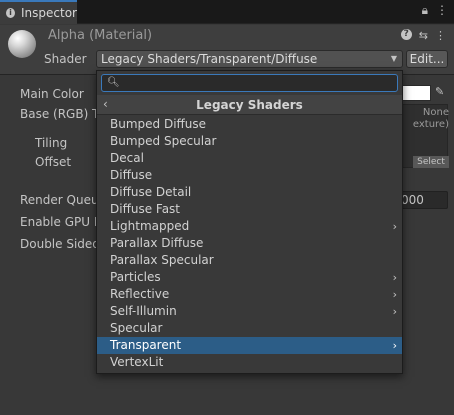 The image size is (454, 415). What do you see at coordinates (143, 311) in the screenshot?
I see `list-item-label: Self-Illumin` at bounding box center [143, 311].